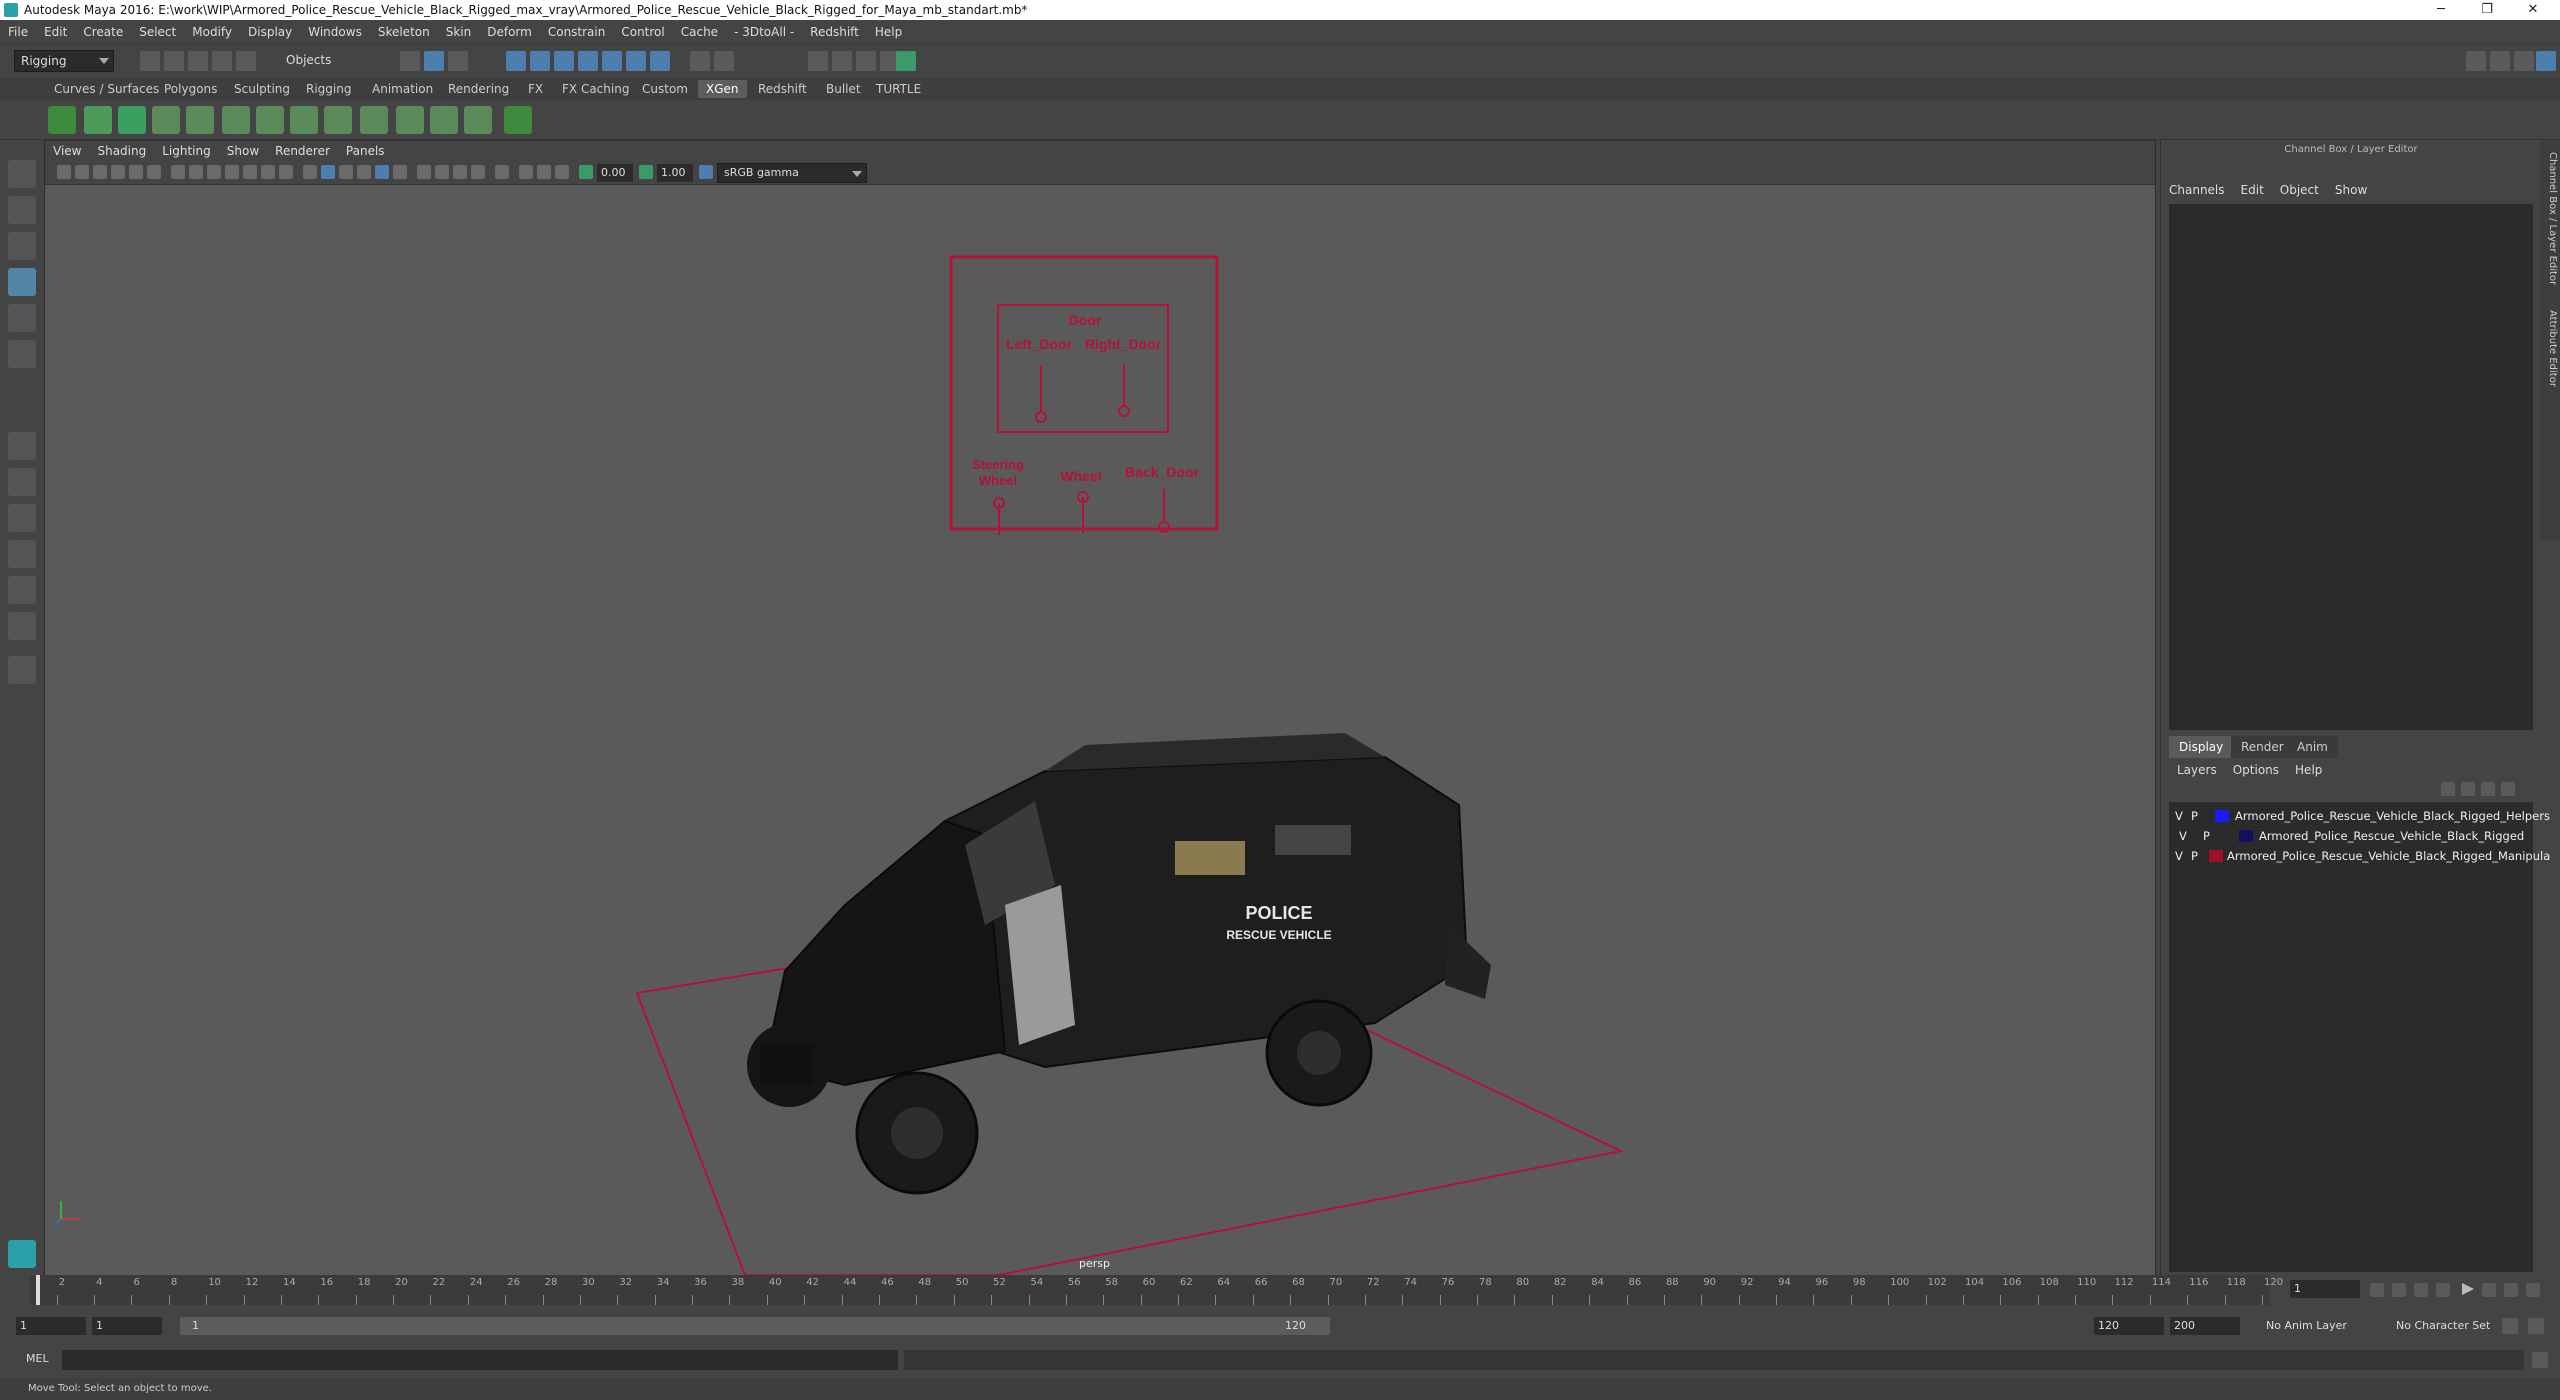  I want to click on xgen-sculpt-guide-icon, so click(236, 120).